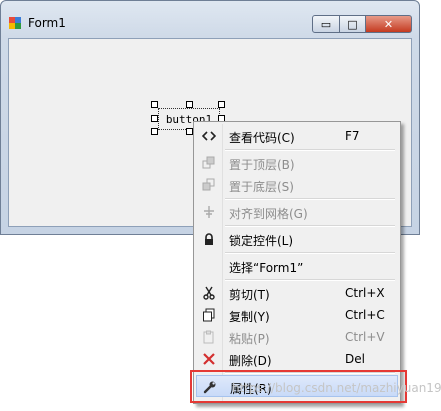 This screenshot has height=411, width=441. I want to click on menu-item-view-code: 查看代码(C) F7, so click(297, 136).